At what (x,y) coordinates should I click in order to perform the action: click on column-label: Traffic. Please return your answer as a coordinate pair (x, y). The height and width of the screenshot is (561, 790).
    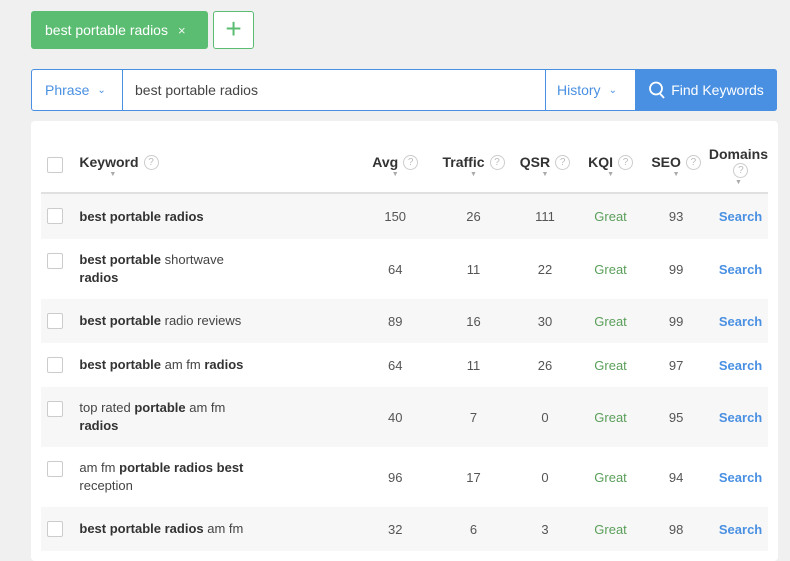
    Looking at the image, I should click on (463, 161).